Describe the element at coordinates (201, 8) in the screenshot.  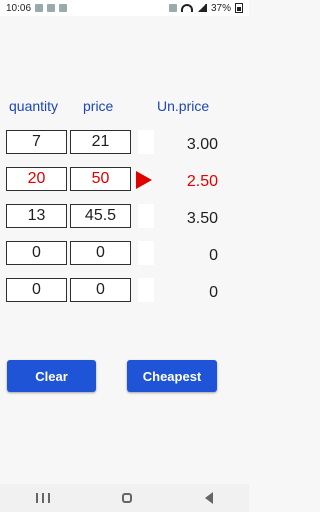
I see `signal-icon` at that location.